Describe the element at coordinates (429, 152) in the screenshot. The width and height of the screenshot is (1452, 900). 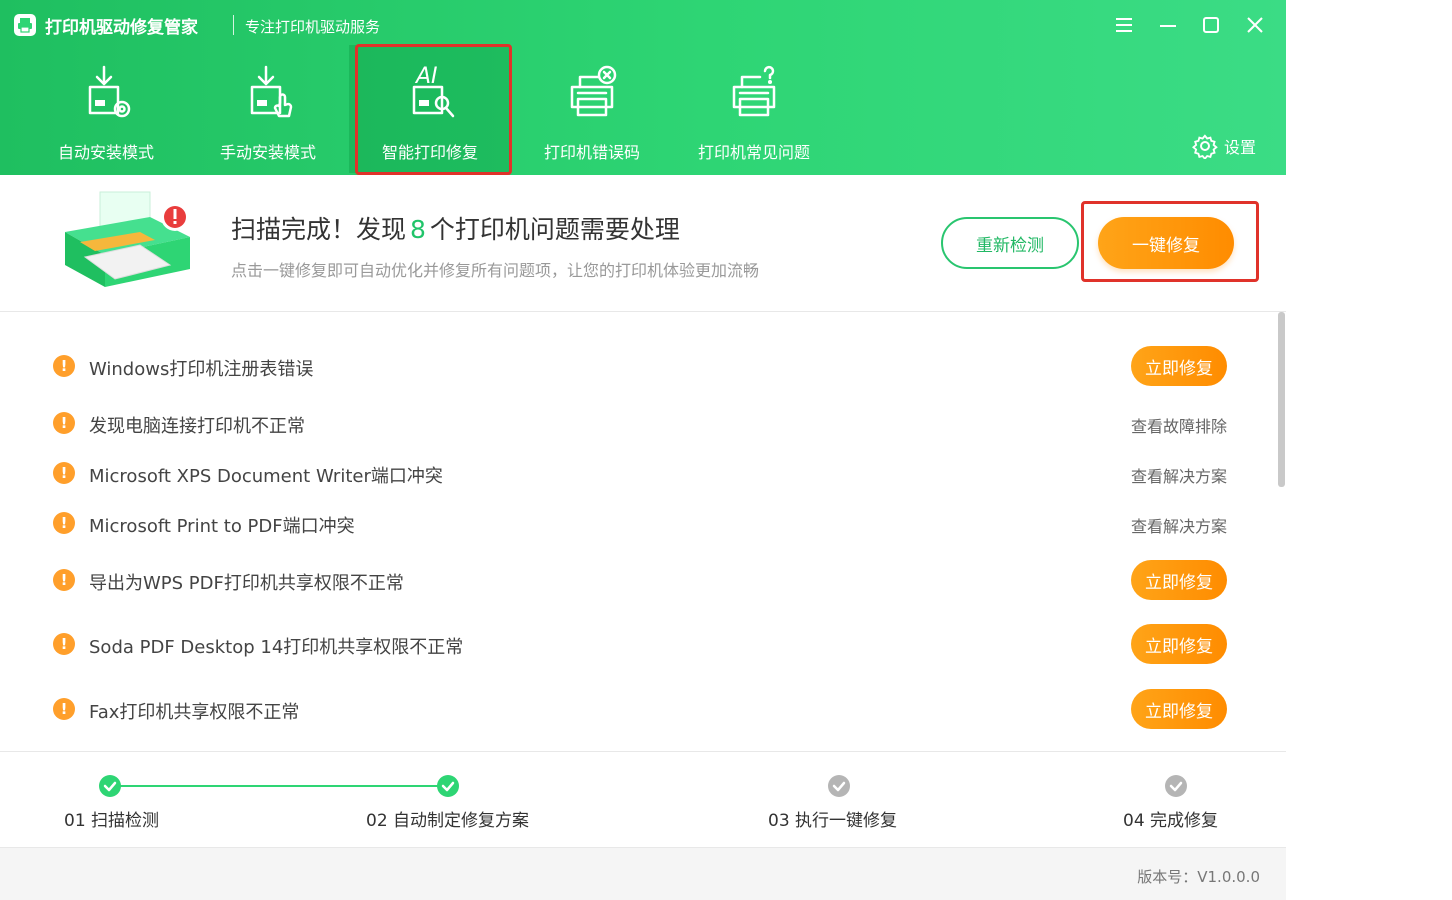
I see `nav-label: 智能打印修复` at that location.